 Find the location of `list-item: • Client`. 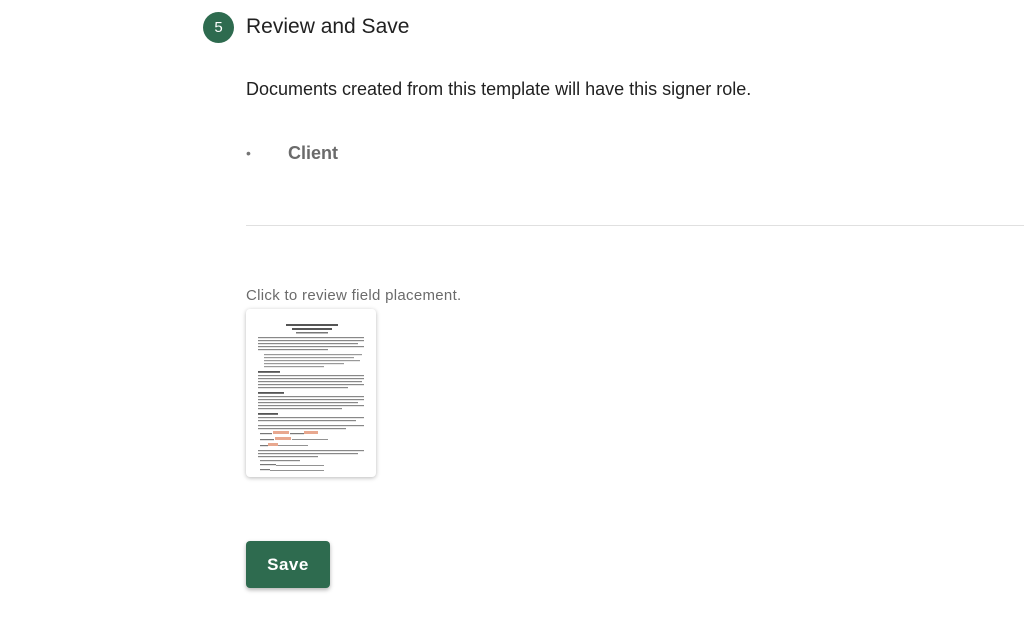

list-item: • Client is located at coordinates (292, 153).